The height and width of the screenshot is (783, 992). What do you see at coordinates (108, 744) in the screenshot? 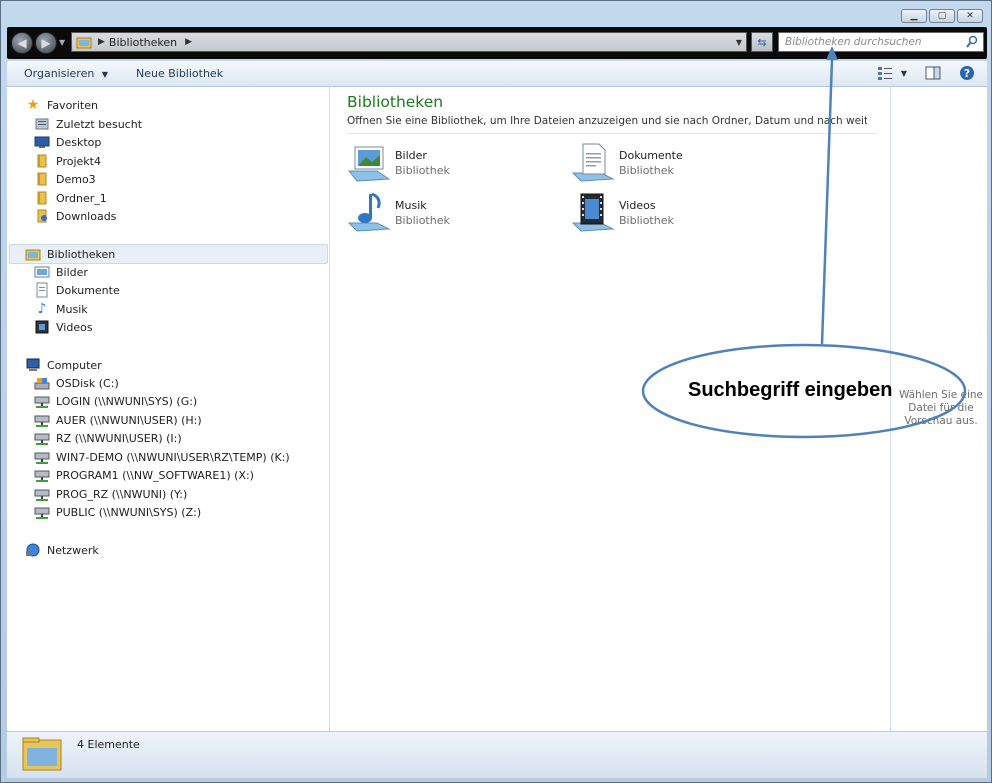
I see `item-count: 4 Elemente` at bounding box center [108, 744].